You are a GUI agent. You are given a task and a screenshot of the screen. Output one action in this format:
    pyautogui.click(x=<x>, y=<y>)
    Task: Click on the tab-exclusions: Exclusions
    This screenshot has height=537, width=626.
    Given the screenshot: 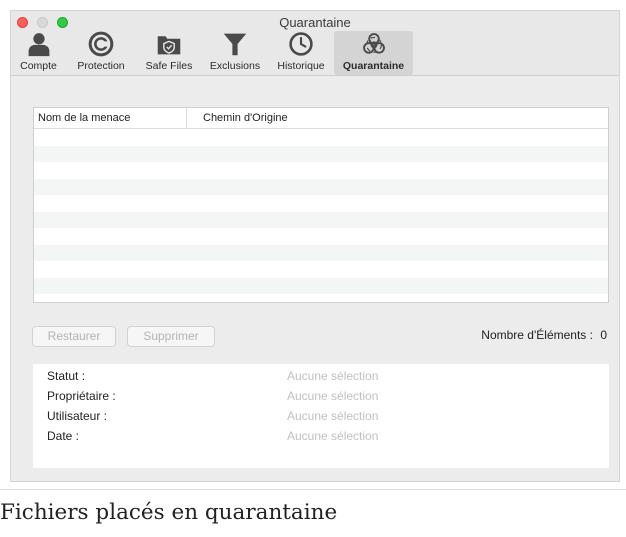 What is the action you would take?
    pyautogui.click(x=235, y=53)
    